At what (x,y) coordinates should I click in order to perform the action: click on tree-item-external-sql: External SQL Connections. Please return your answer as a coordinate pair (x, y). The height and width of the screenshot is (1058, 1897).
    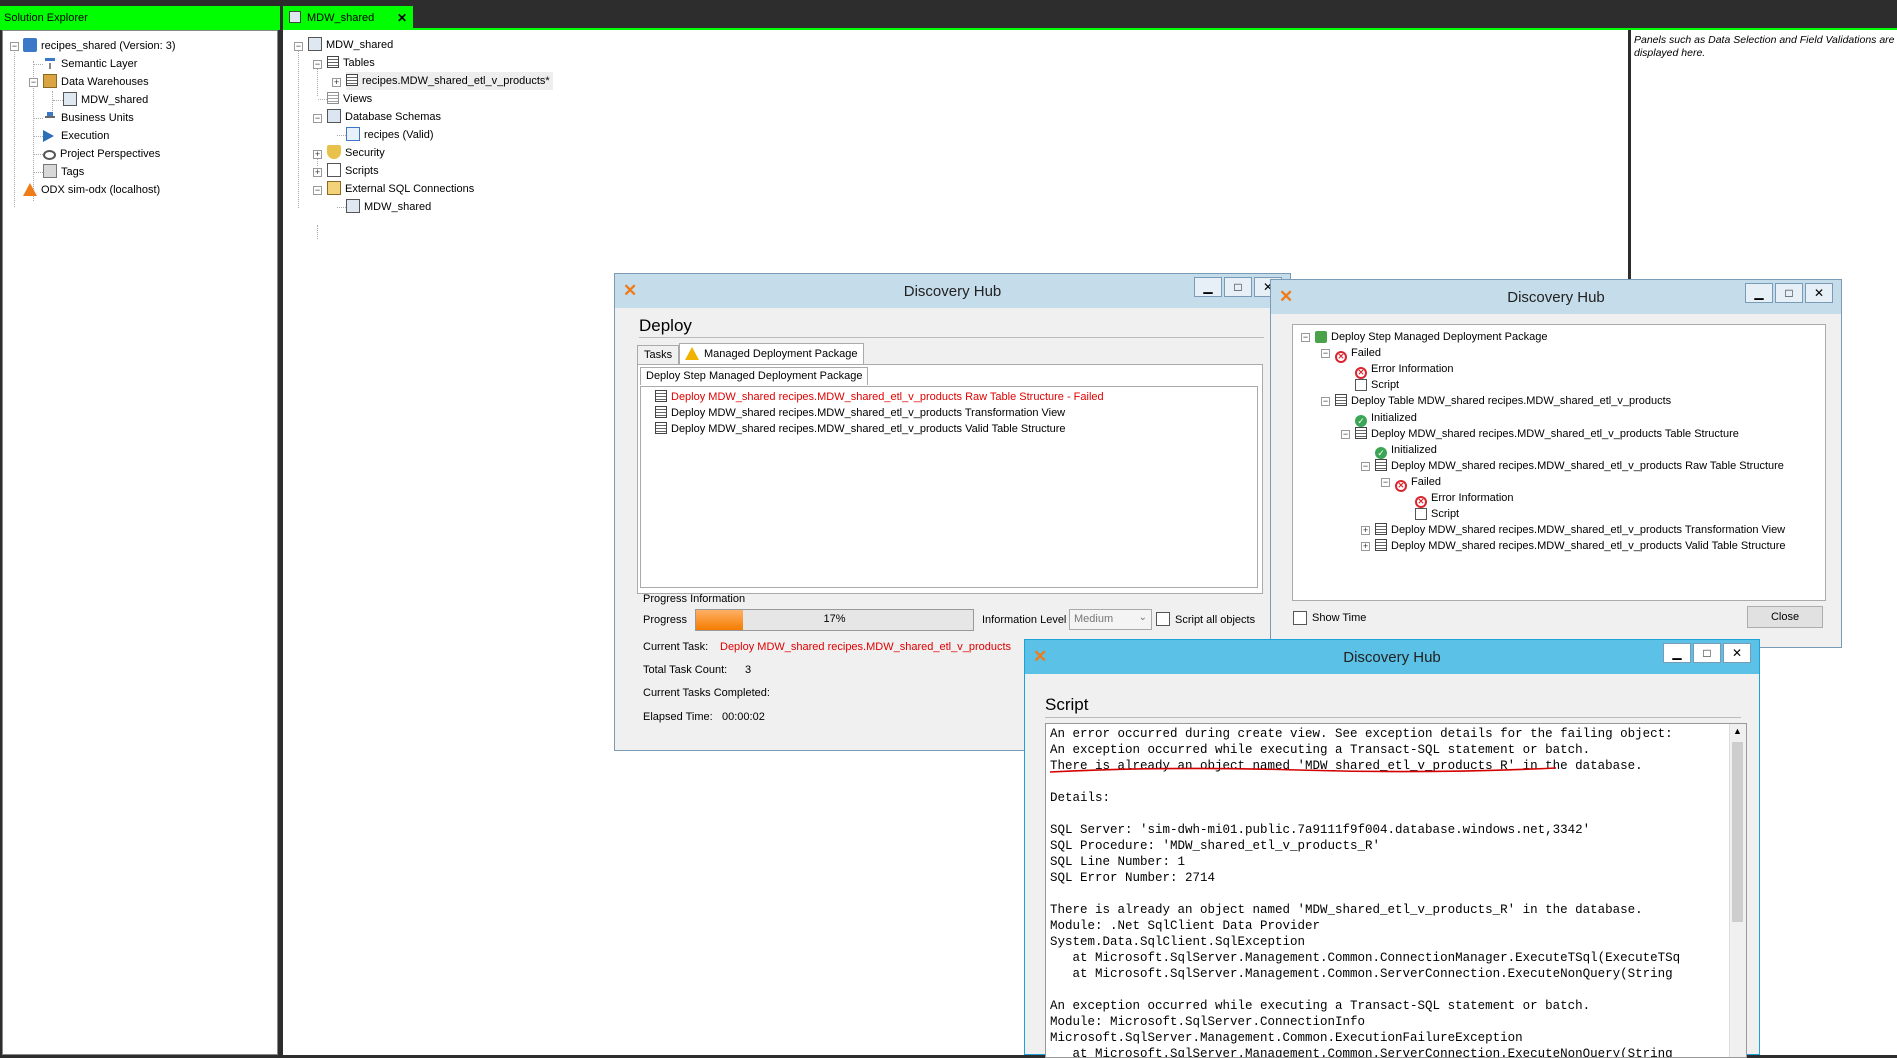
    Looking at the image, I should click on (400, 189).